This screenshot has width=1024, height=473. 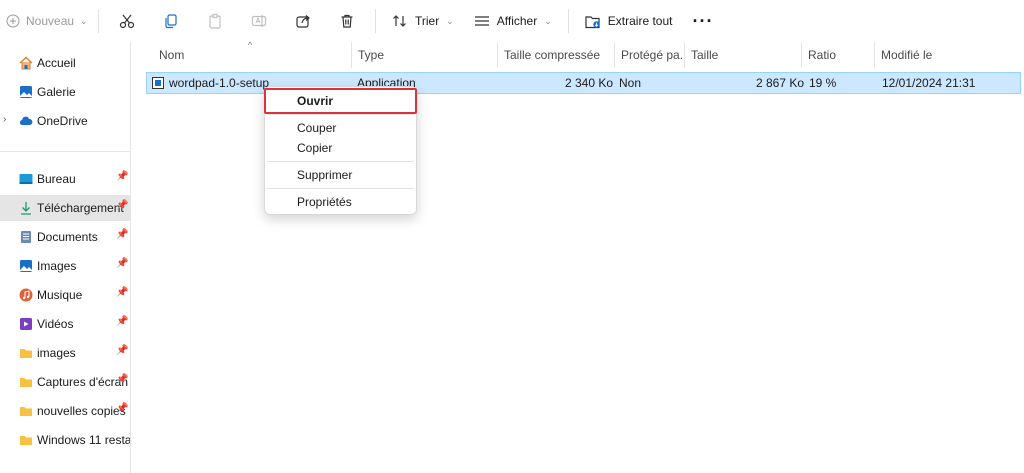 I want to click on extract-all-button: Extraire tout, so click(x=629, y=21).